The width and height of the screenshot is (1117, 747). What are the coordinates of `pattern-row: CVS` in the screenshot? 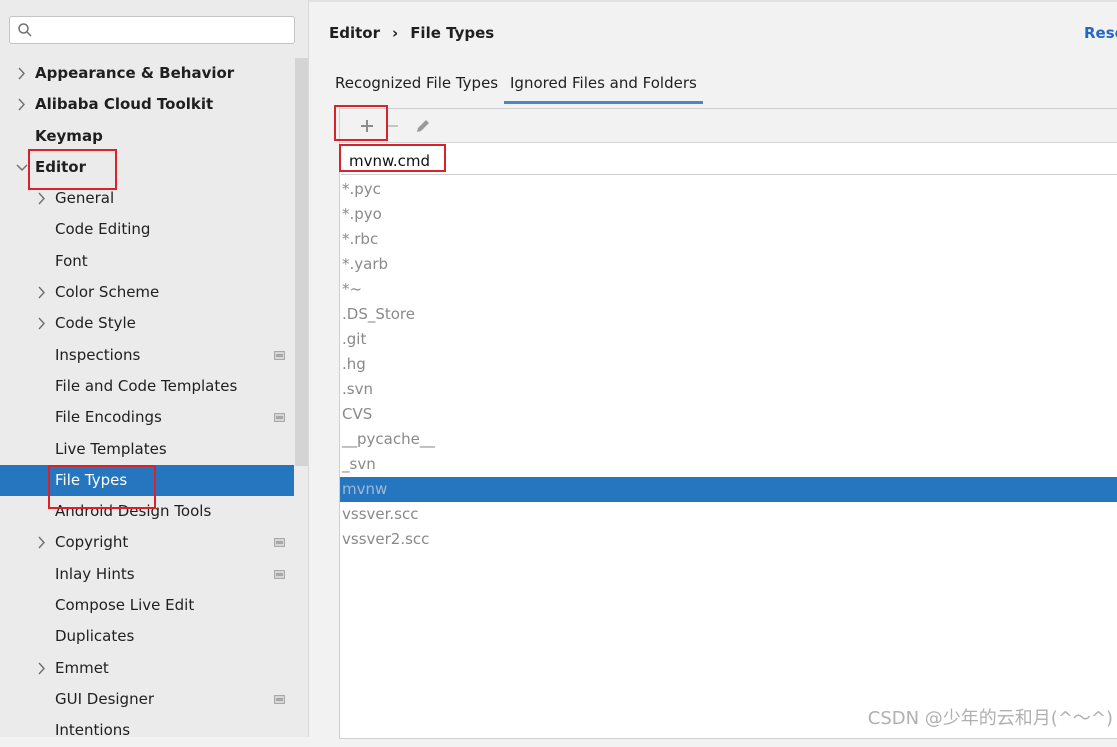 It's located at (728, 414).